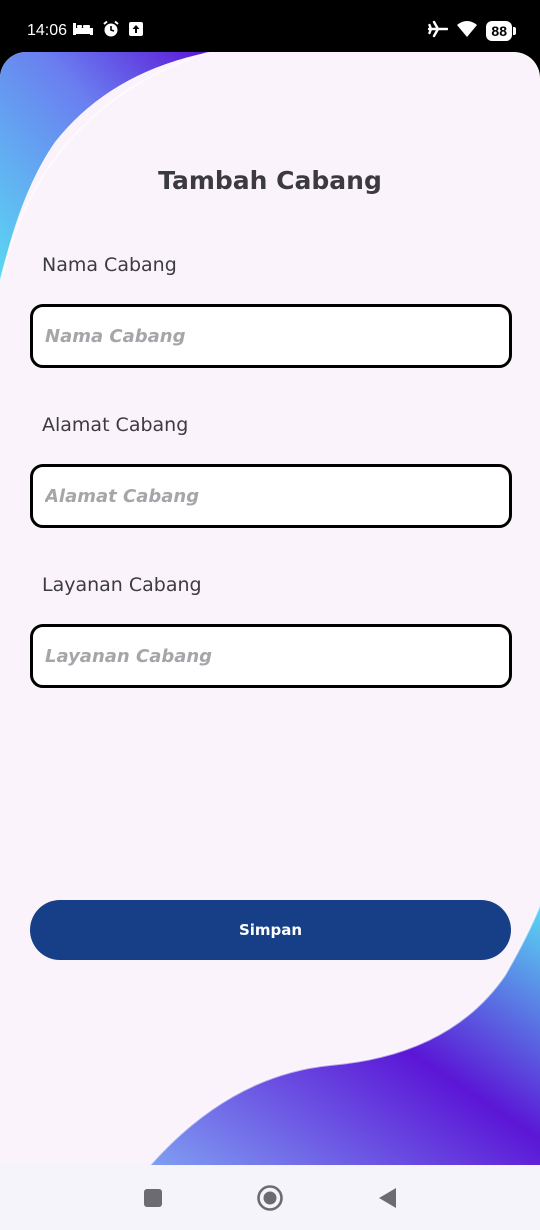 Image resolution: width=540 pixels, height=1230 pixels. I want to click on back-button, so click(387, 1198).